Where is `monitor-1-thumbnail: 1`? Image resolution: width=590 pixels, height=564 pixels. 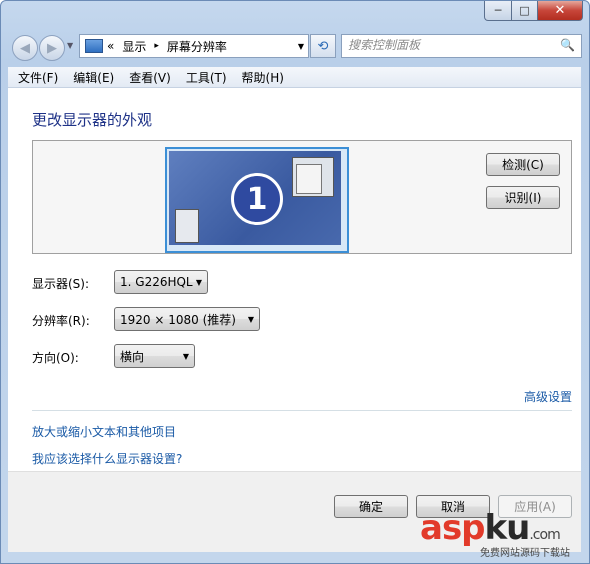
monitor-1-thumbnail: 1 is located at coordinates (257, 200).